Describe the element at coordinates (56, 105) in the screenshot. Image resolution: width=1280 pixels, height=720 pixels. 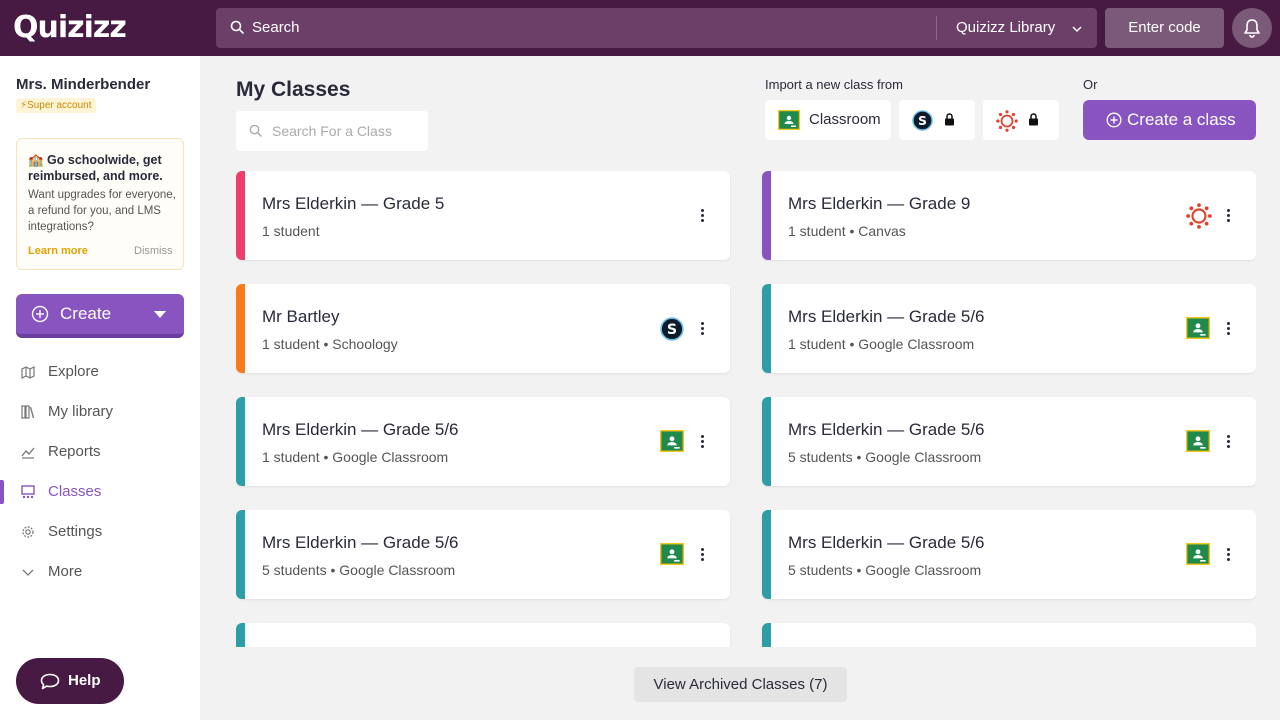
I see `account-badge: ⚡Super account` at that location.